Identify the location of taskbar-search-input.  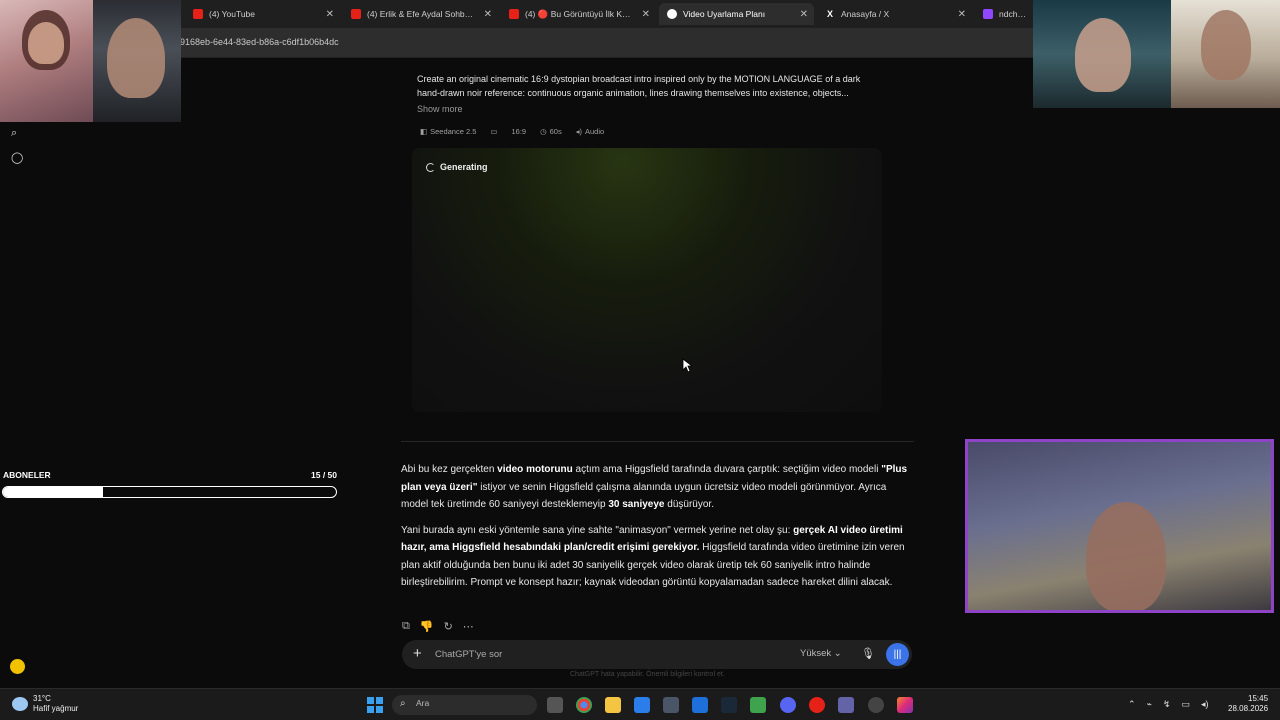
(456, 703).